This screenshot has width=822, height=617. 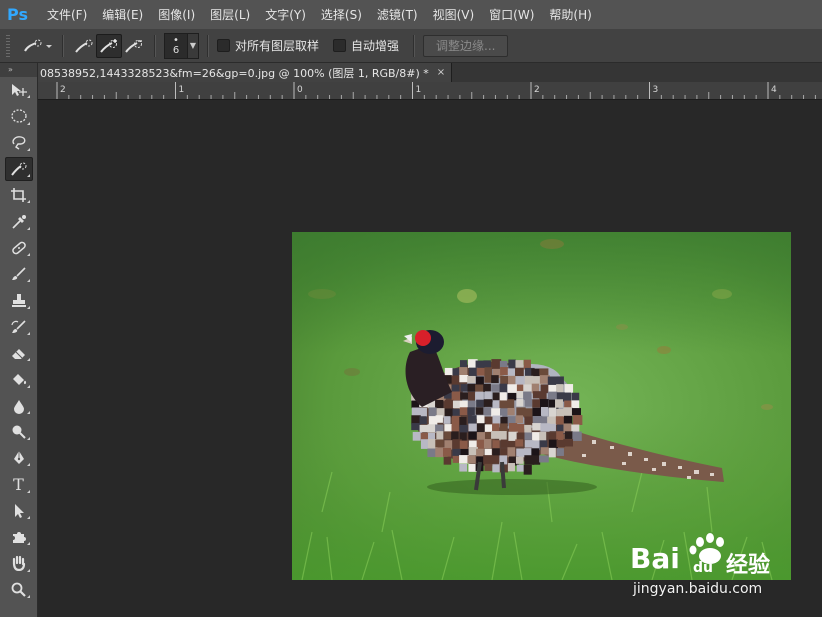 I want to click on crop-icon, so click(x=18, y=195).